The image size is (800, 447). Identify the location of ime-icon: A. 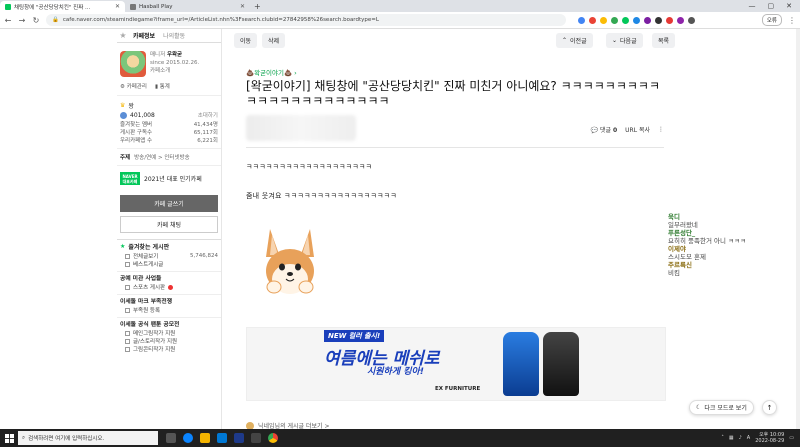
(748, 438).